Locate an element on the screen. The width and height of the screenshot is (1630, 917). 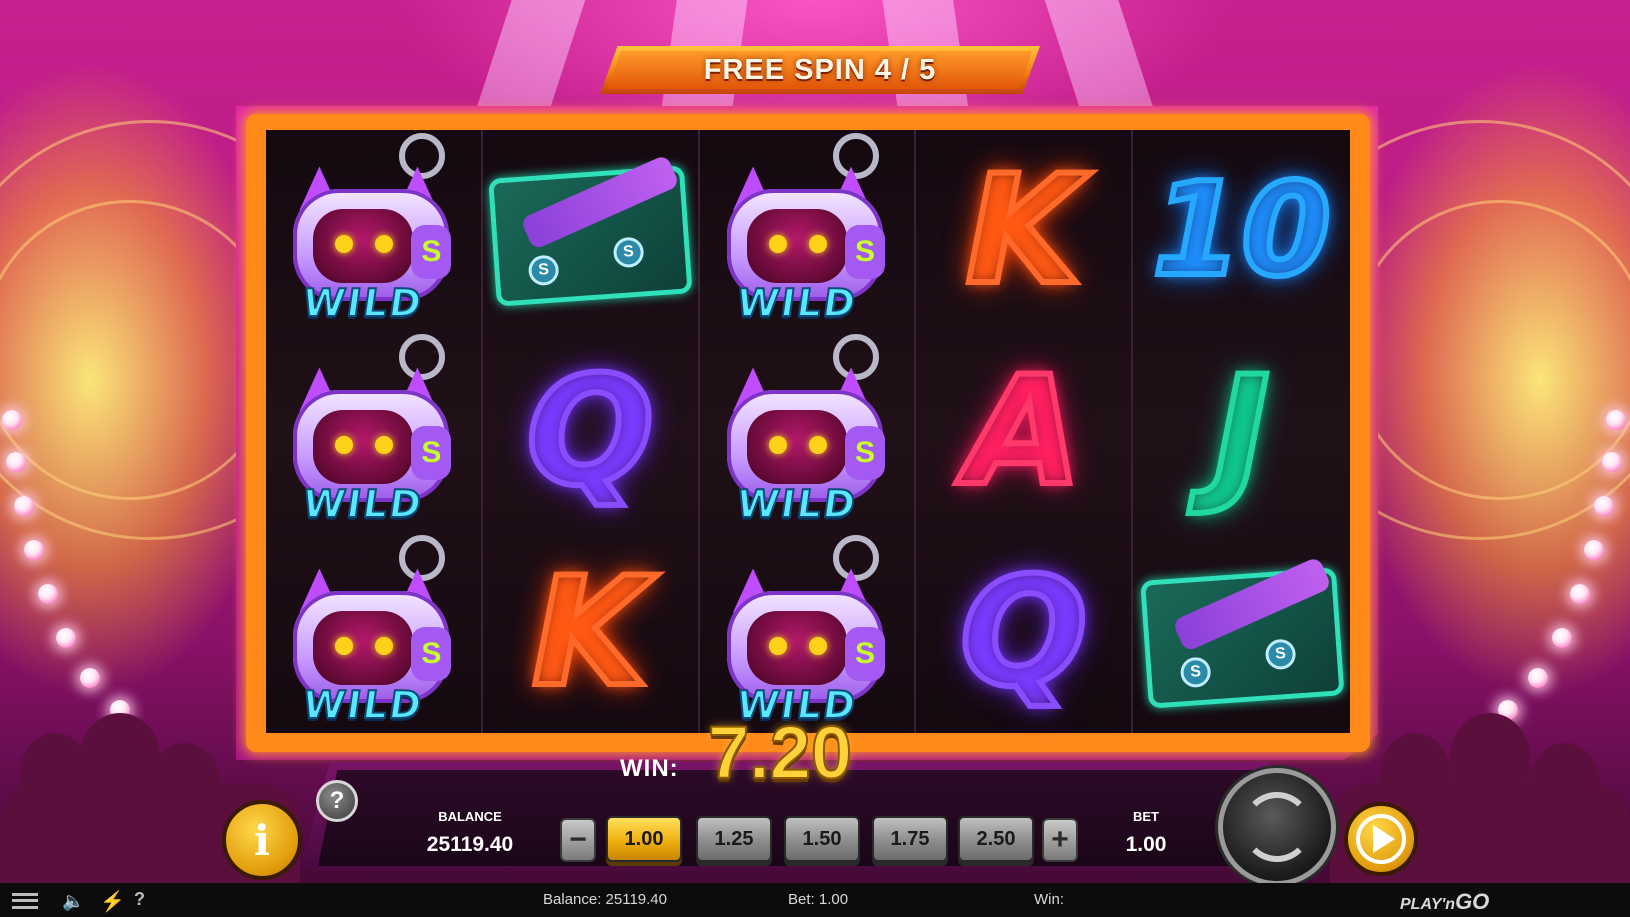
free-spin-counter: FREE SPIN 4 / 5 is located at coordinates (820, 69).